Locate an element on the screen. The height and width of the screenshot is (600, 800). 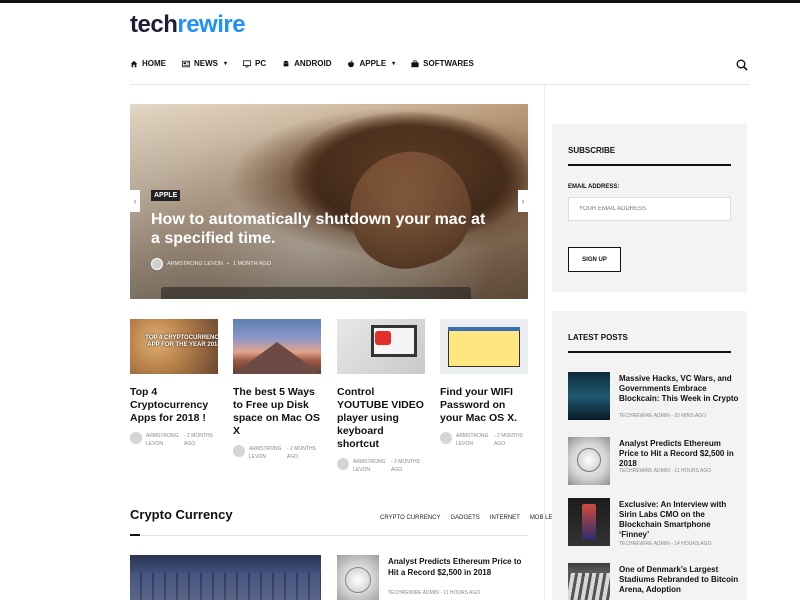
briefcase-icon is located at coordinates (415, 63).